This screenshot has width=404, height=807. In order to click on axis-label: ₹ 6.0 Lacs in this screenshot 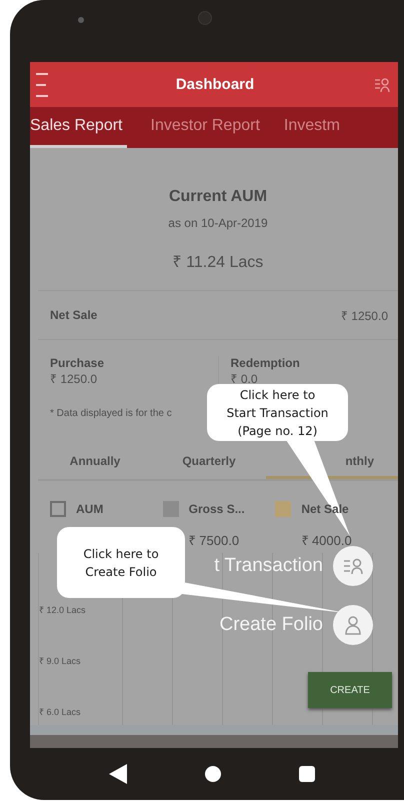, I will do `click(60, 712)`.